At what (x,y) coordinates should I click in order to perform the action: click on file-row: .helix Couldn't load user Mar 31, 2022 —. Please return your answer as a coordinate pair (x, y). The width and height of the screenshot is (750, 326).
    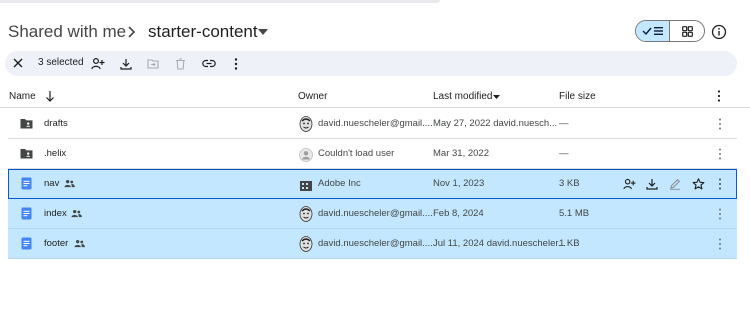
    Looking at the image, I should click on (372, 154).